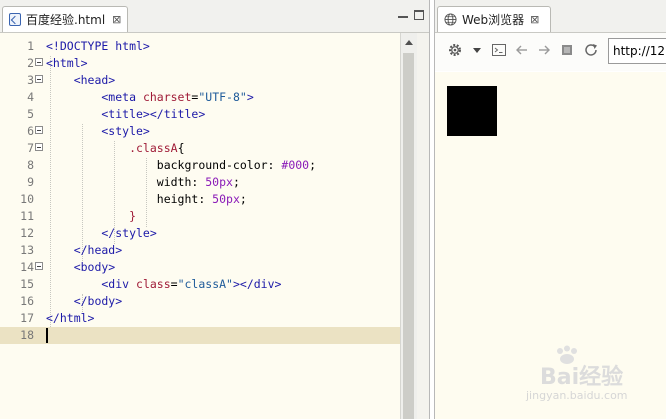 The image size is (666, 419). Describe the element at coordinates (27, 267) in the screenshot. I see `line-number: 14` at that location.